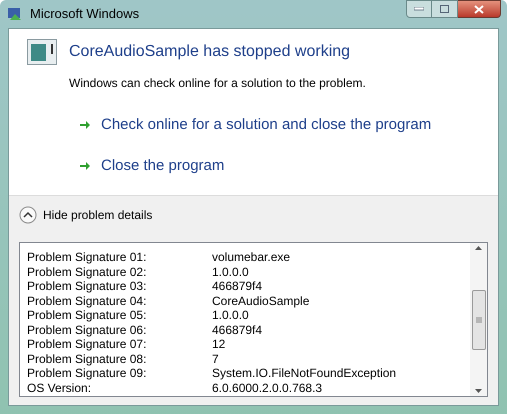 The height and width of the screenshot is (414, 507). What do you see at coordinates (87, 271) in the screenshot?
I see `detail-name: Problem Signature 02:` at bounding box center [87, 271].